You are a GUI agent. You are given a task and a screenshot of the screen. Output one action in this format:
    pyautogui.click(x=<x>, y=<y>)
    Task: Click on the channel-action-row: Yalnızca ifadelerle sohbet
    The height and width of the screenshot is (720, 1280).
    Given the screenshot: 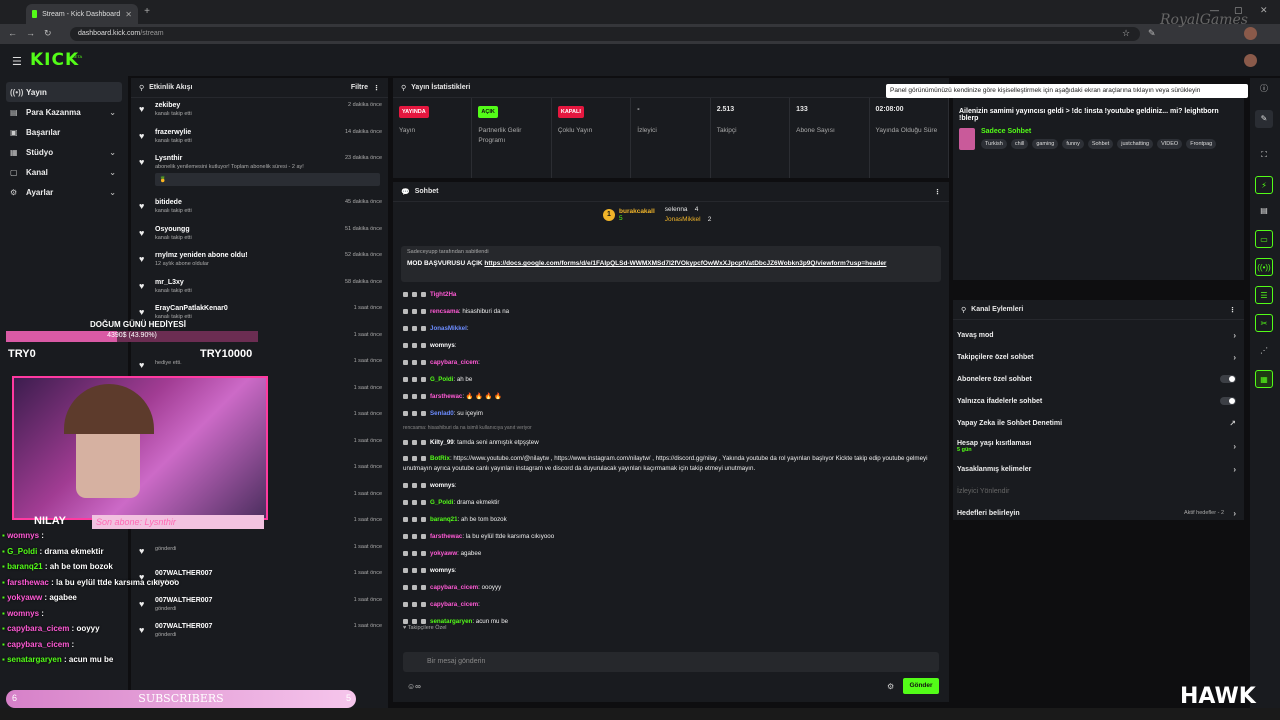 What is the action you would take?
    pyautogui.click(x=1098, y=401)
    